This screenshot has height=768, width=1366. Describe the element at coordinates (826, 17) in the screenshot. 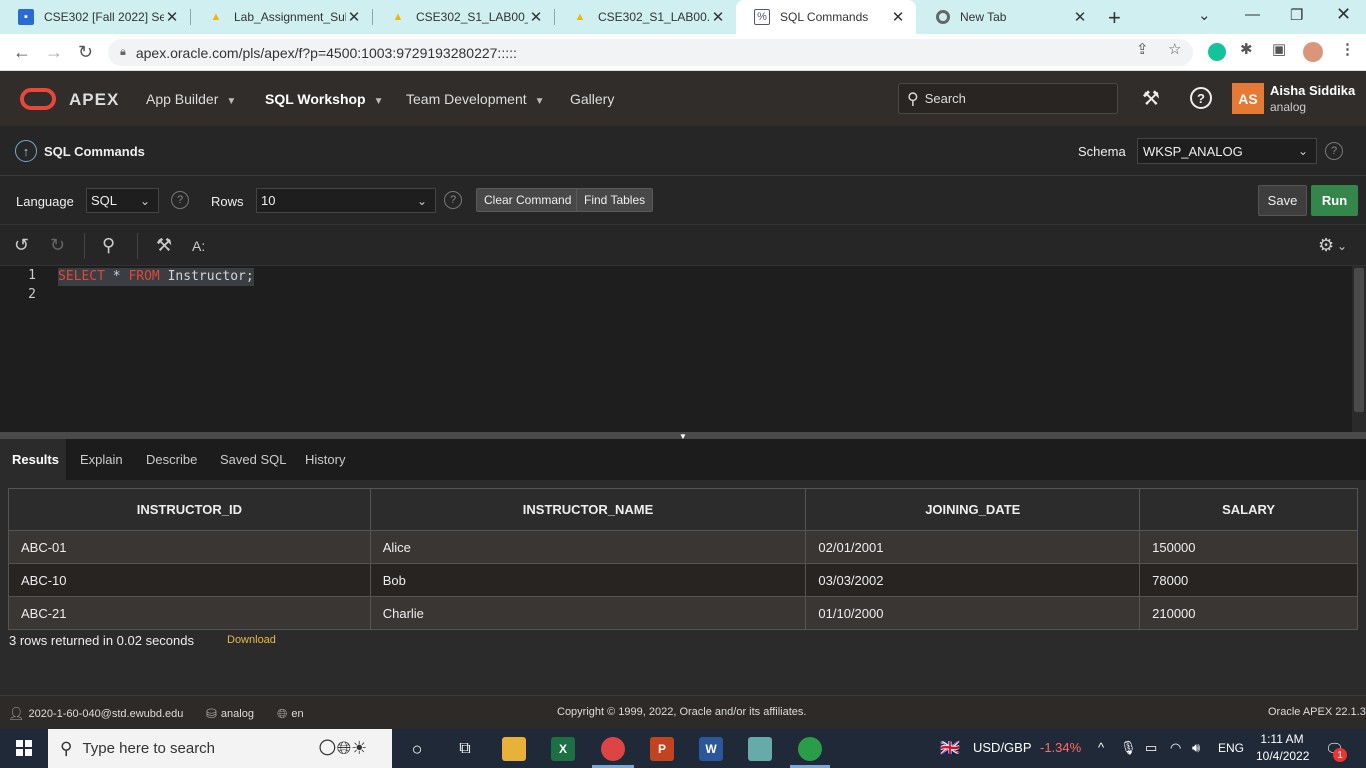

I see `browser-tab-active: % SQL Commands ✕` at that location.